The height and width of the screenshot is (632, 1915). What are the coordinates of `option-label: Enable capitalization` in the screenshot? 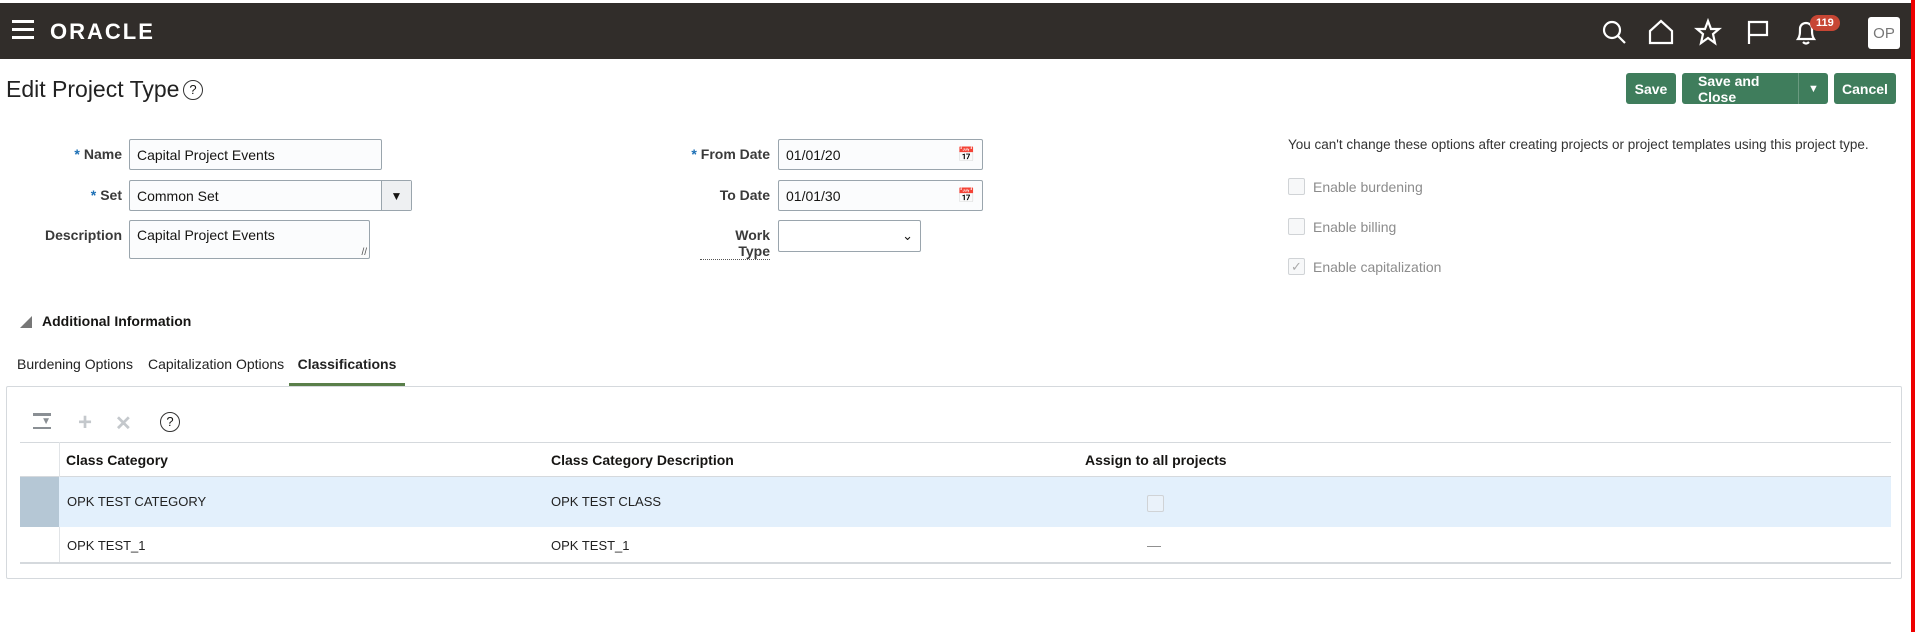 It's located at (1377, 266).